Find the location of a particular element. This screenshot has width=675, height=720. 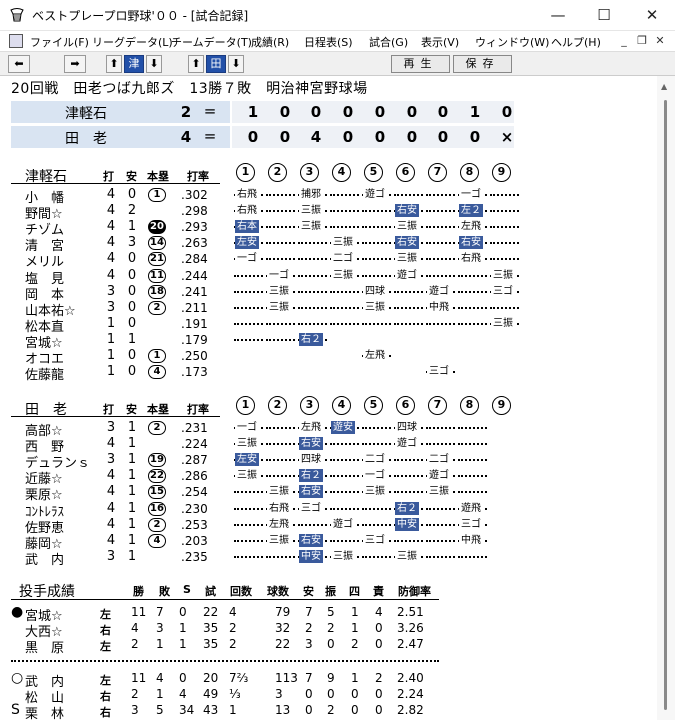

menu-help: ヘルプ(H) is located at coordinates (576, 42).